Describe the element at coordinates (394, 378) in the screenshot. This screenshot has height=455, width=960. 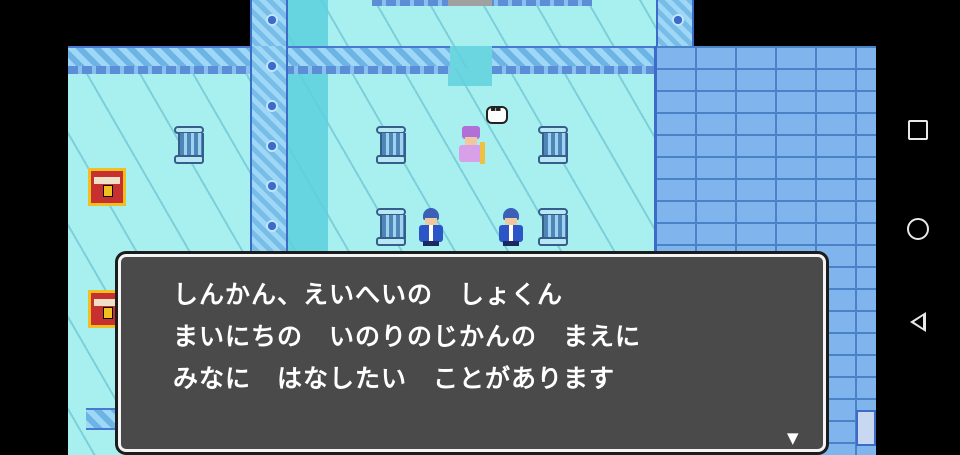
I see `dialog-line-3: みなに はなしたい ことがあります` at that location.